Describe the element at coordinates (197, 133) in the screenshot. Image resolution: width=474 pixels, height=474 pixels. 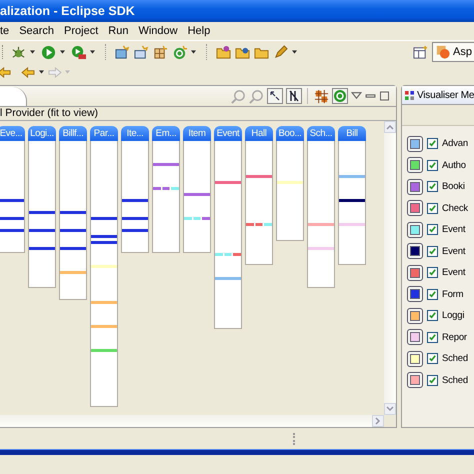
I see `lane-header: Item` at that location.